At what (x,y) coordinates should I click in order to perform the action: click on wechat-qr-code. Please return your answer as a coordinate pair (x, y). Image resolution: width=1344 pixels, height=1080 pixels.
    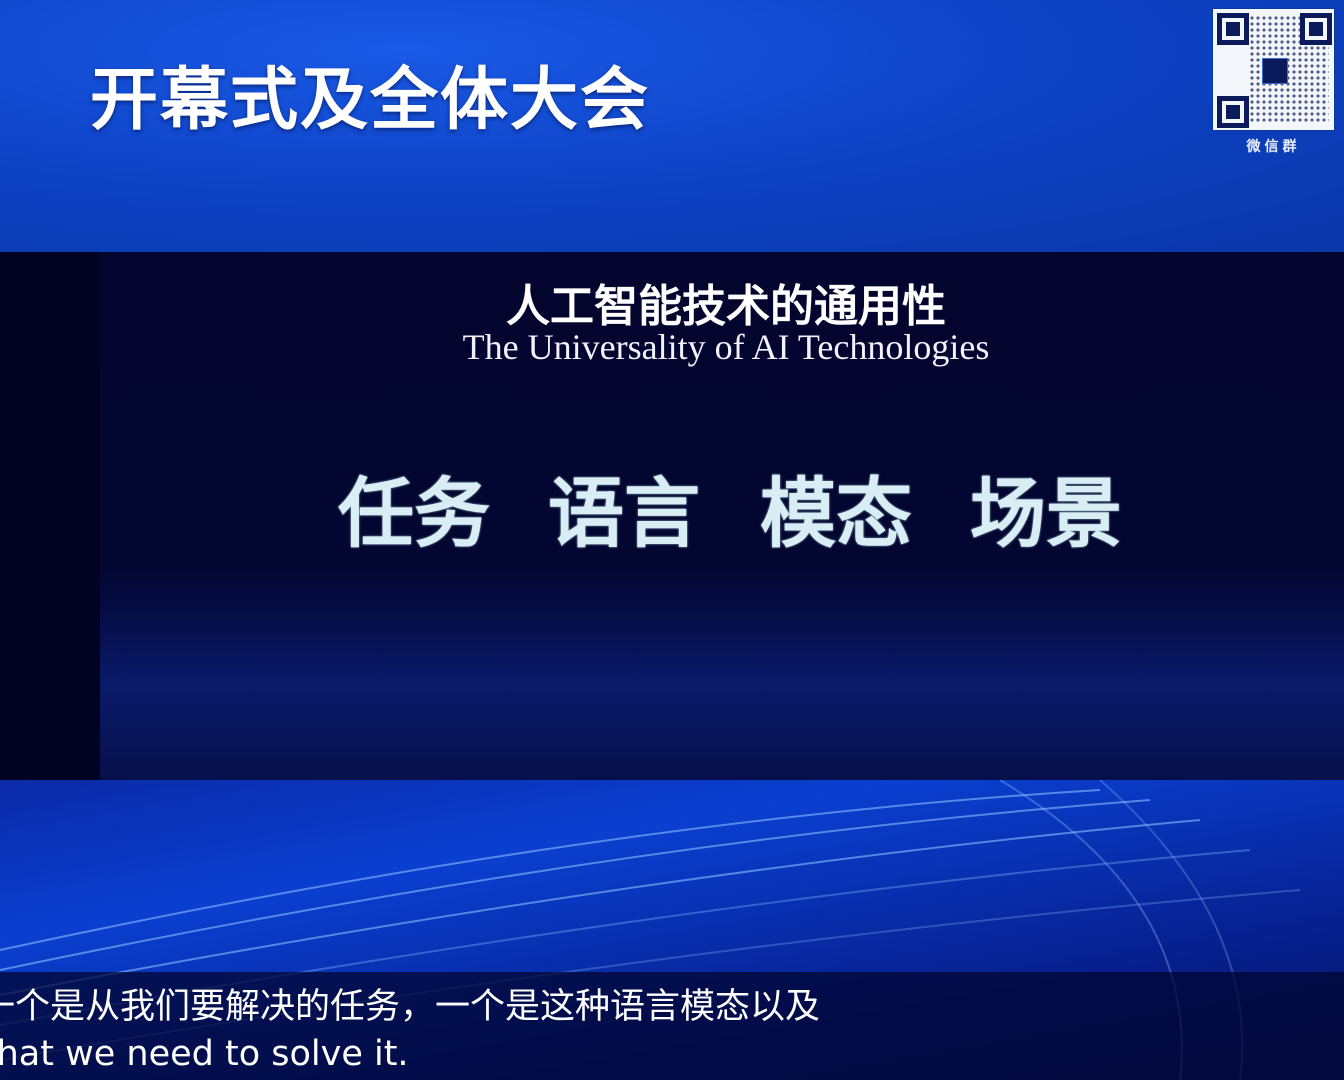
    Looking at the image, I should click on (1273, 69).